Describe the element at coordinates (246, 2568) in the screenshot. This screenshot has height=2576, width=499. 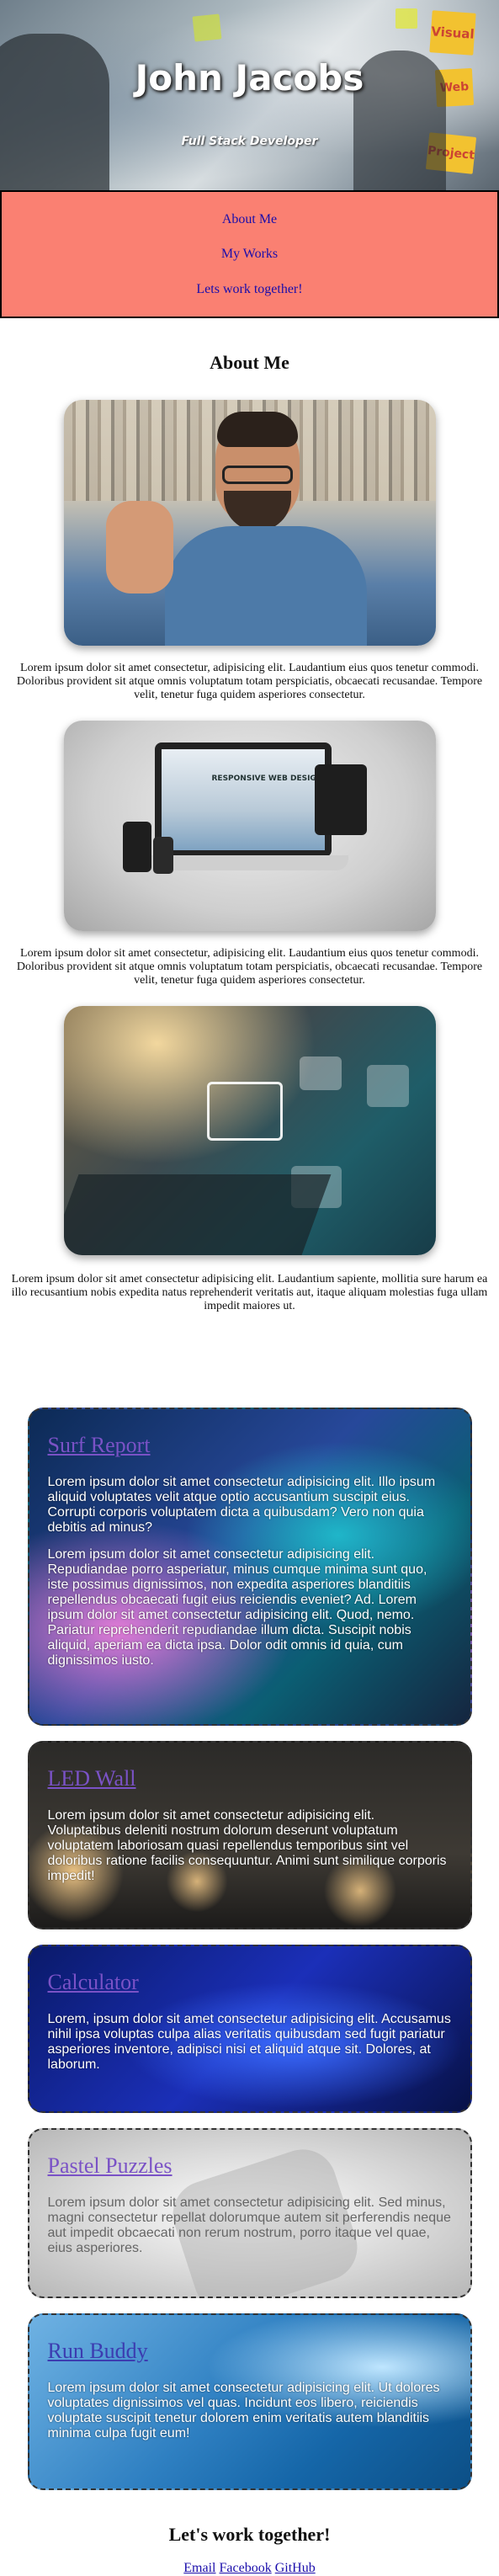
I see `facebook-link: Facebook` at that location.